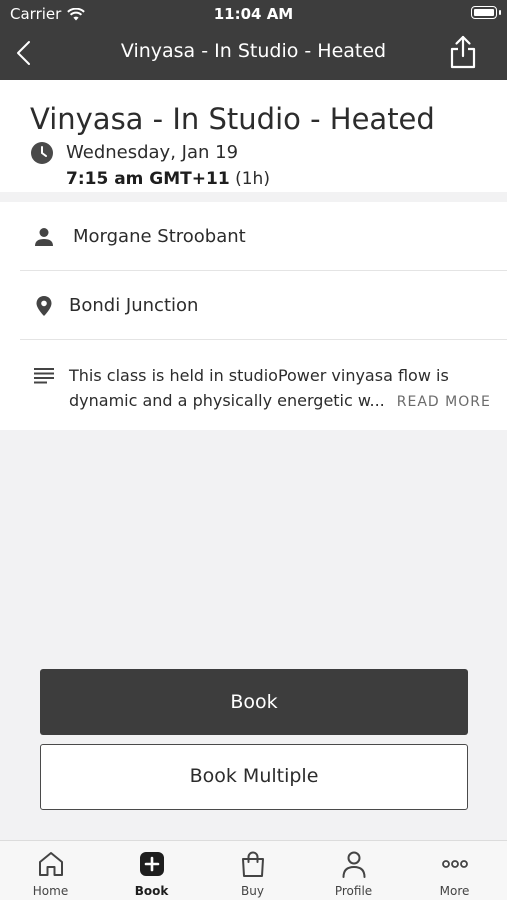  Describe the element at coordinates (444, 402) in the screenshot. I see `read-more-link: READ MORE` at that location.